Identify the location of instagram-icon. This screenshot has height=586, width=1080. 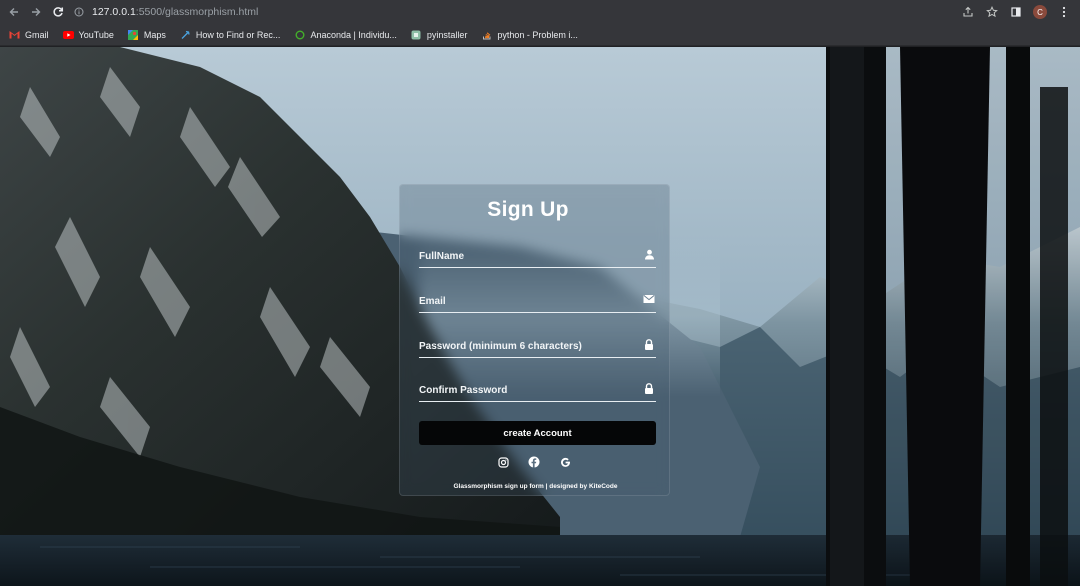
(503, 462).